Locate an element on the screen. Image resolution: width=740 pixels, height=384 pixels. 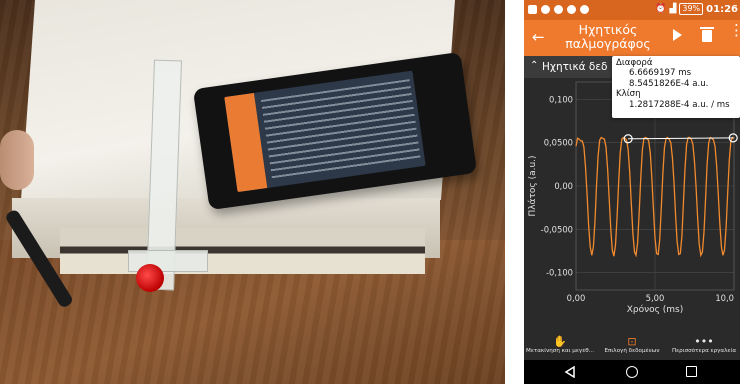
y-tick-label: 0,00 is located at coordinates (563, 186).